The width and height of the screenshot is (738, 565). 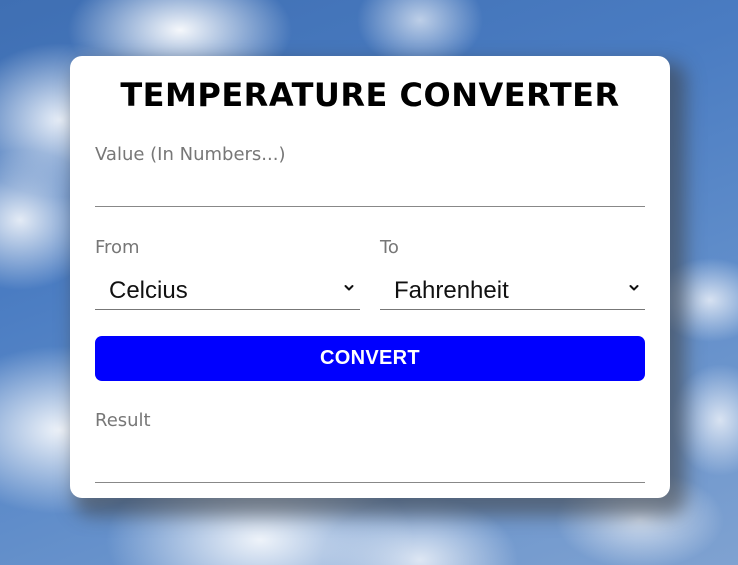 What do you see at coordinates (148, 290) in the screenshot?
I see `from-unit-value: Celcius` at bounding box center [148, 290].